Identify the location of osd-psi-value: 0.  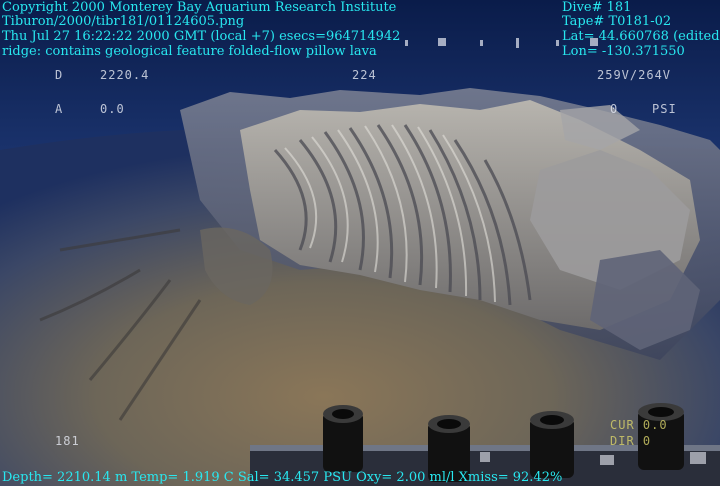
(614, 109).